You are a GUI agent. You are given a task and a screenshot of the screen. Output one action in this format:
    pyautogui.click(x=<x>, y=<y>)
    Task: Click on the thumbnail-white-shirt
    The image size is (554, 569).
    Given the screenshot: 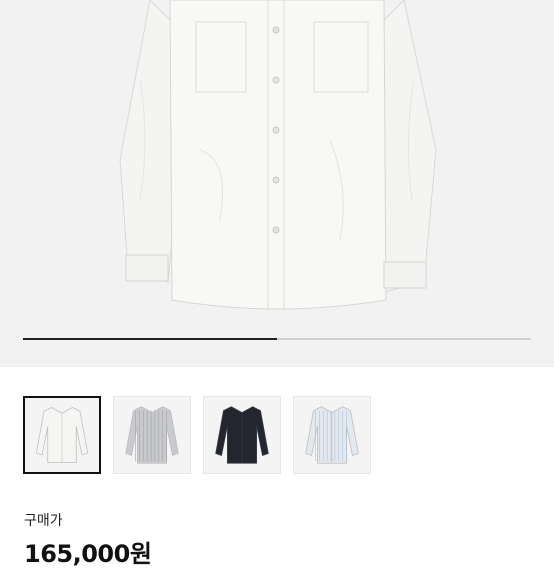 What is the action you would take?
    pyautogui.click(x=62, y=435)
    